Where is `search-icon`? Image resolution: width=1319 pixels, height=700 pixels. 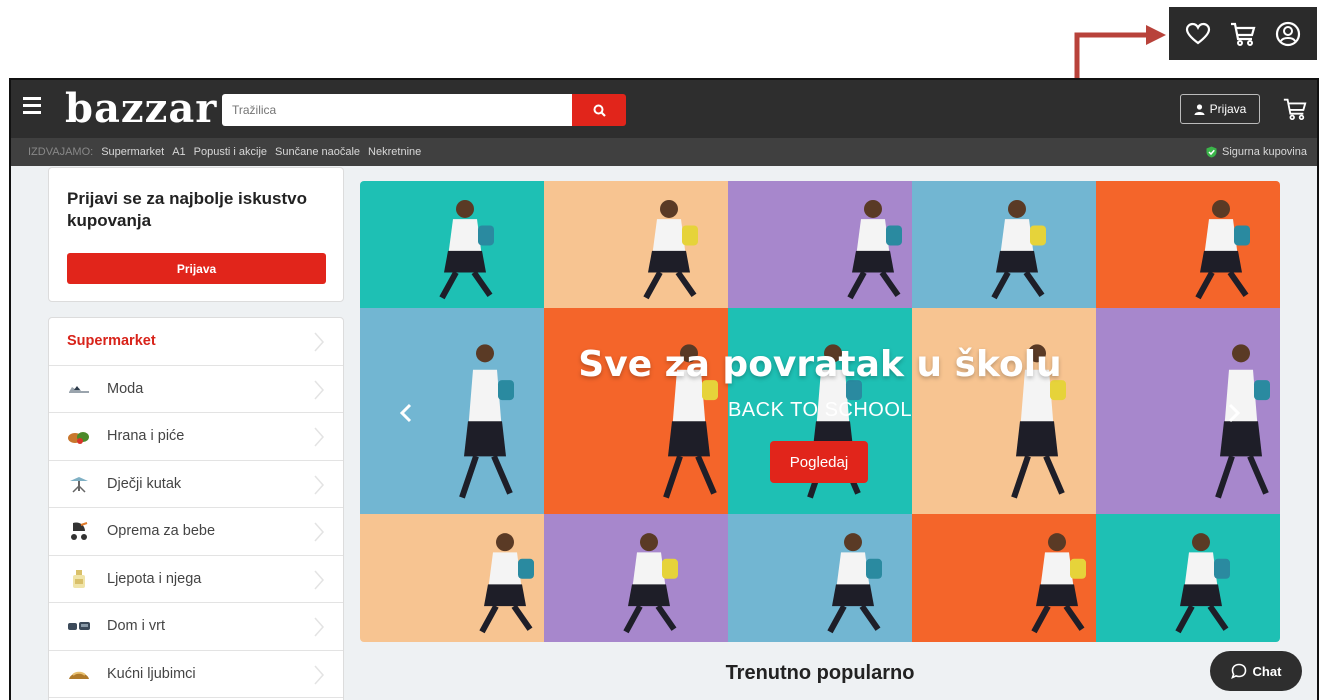
search-icon is located at coordinates (599, 110).